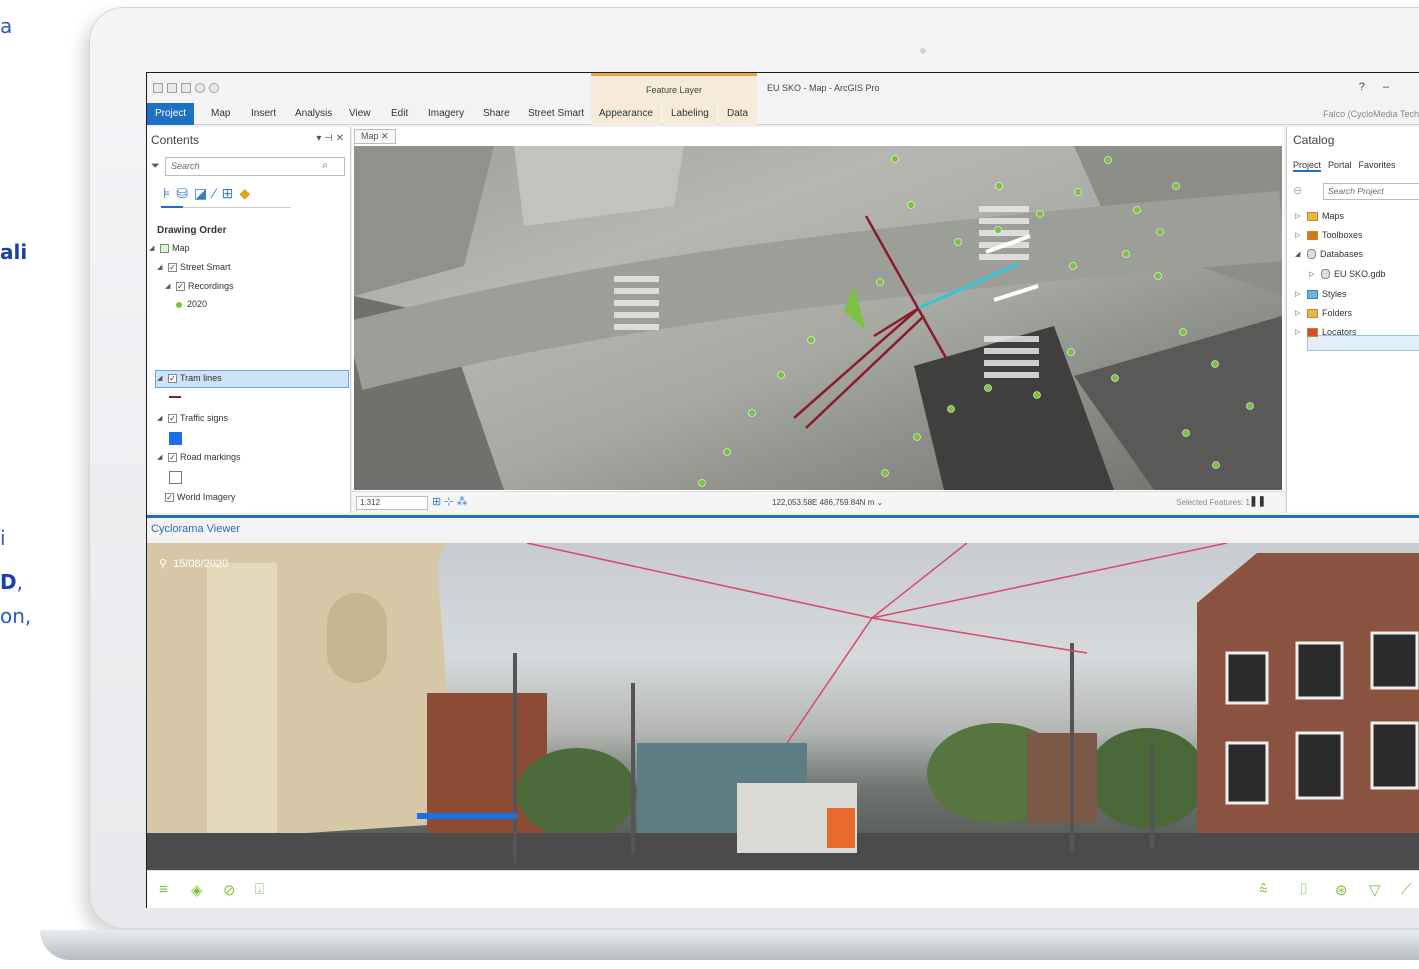 The image size is (1419, 969). I want to click on catalog-item-toolboxes: ▷ Toolboxes, so click(1329, 235).